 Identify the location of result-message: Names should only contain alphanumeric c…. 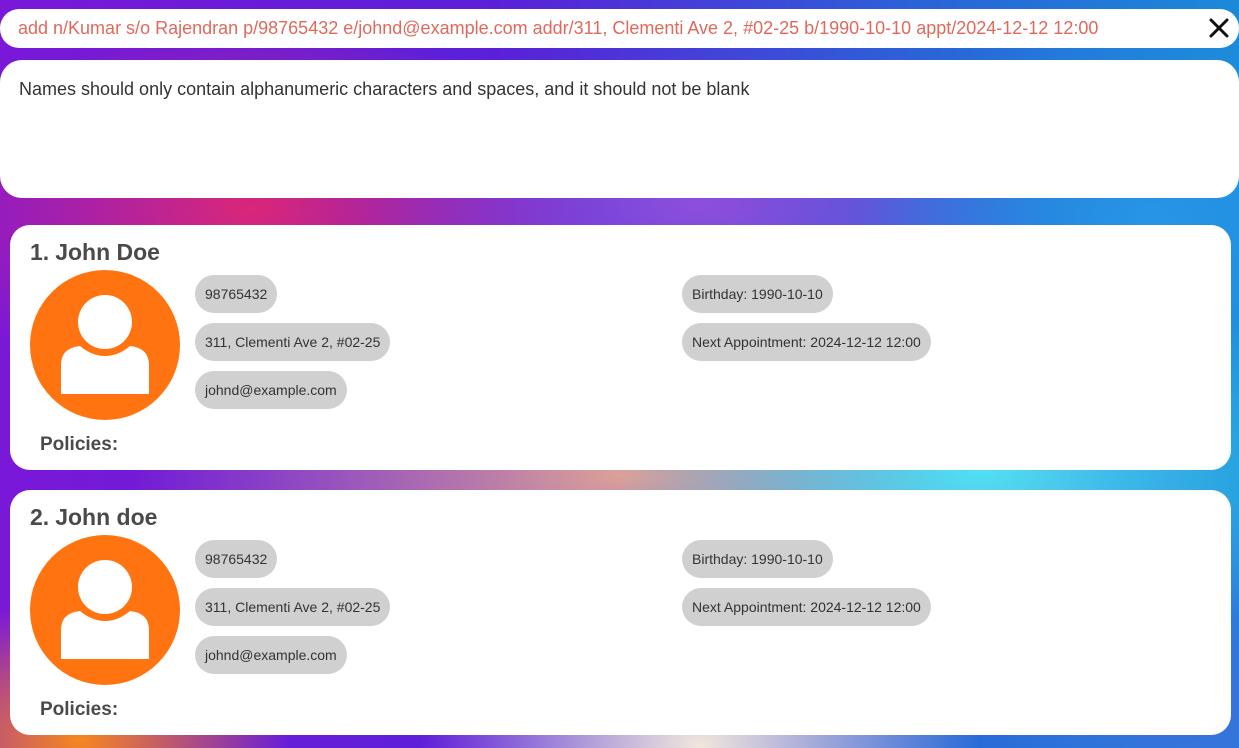
(384, 89).